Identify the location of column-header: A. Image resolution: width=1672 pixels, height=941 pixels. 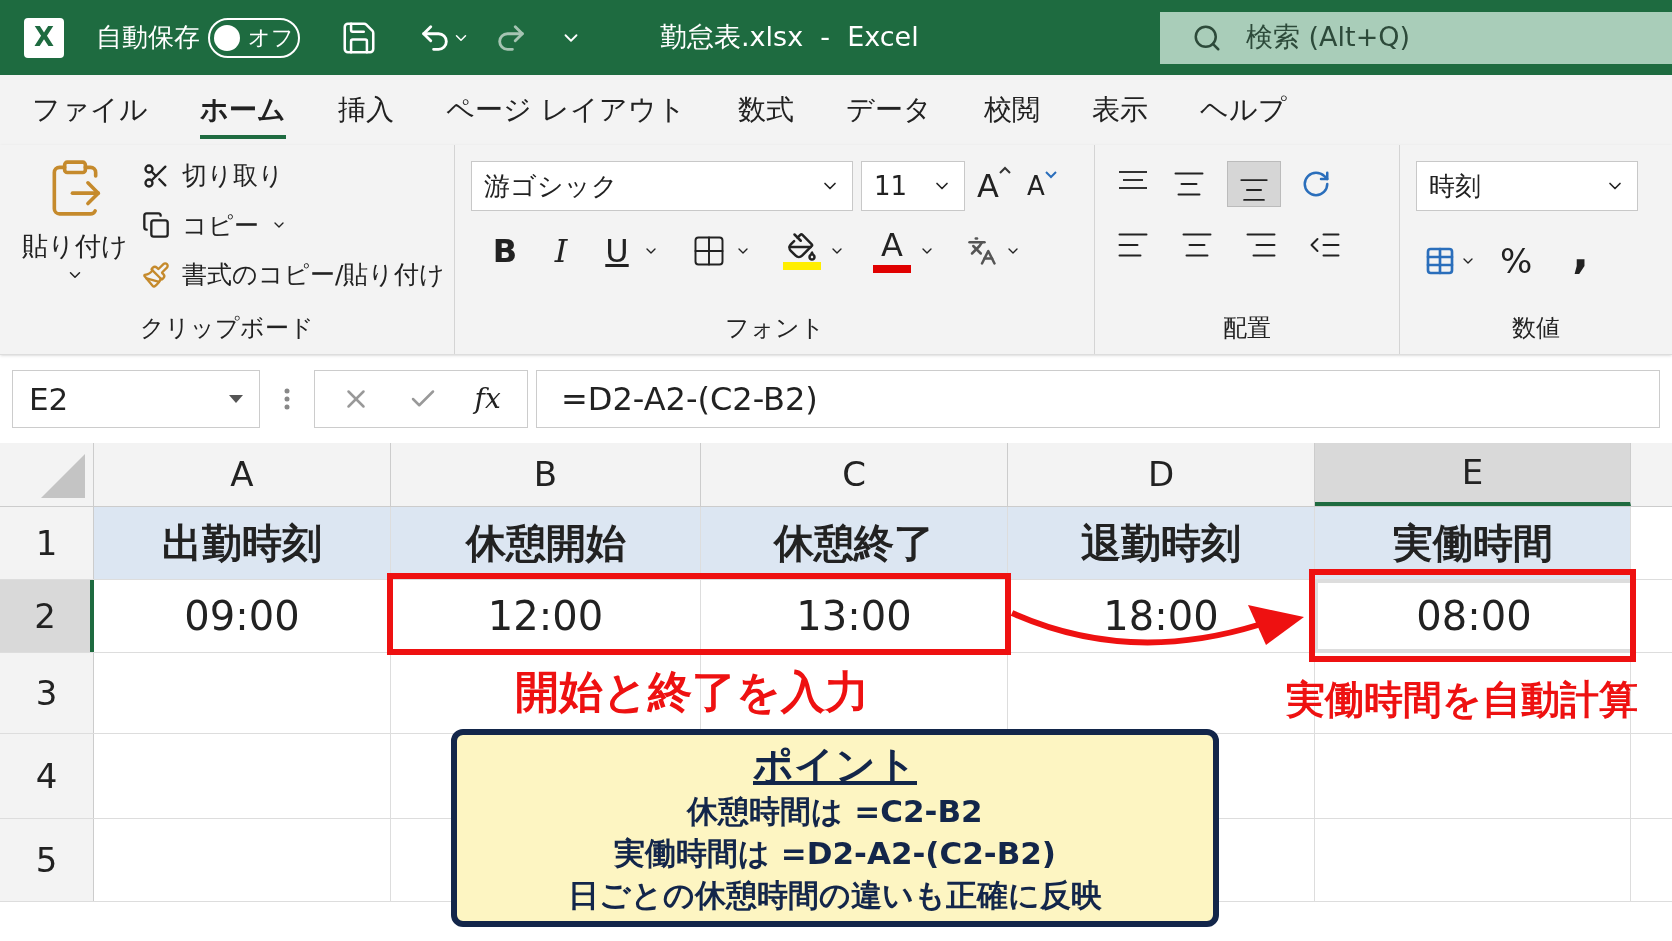
(242, 474).